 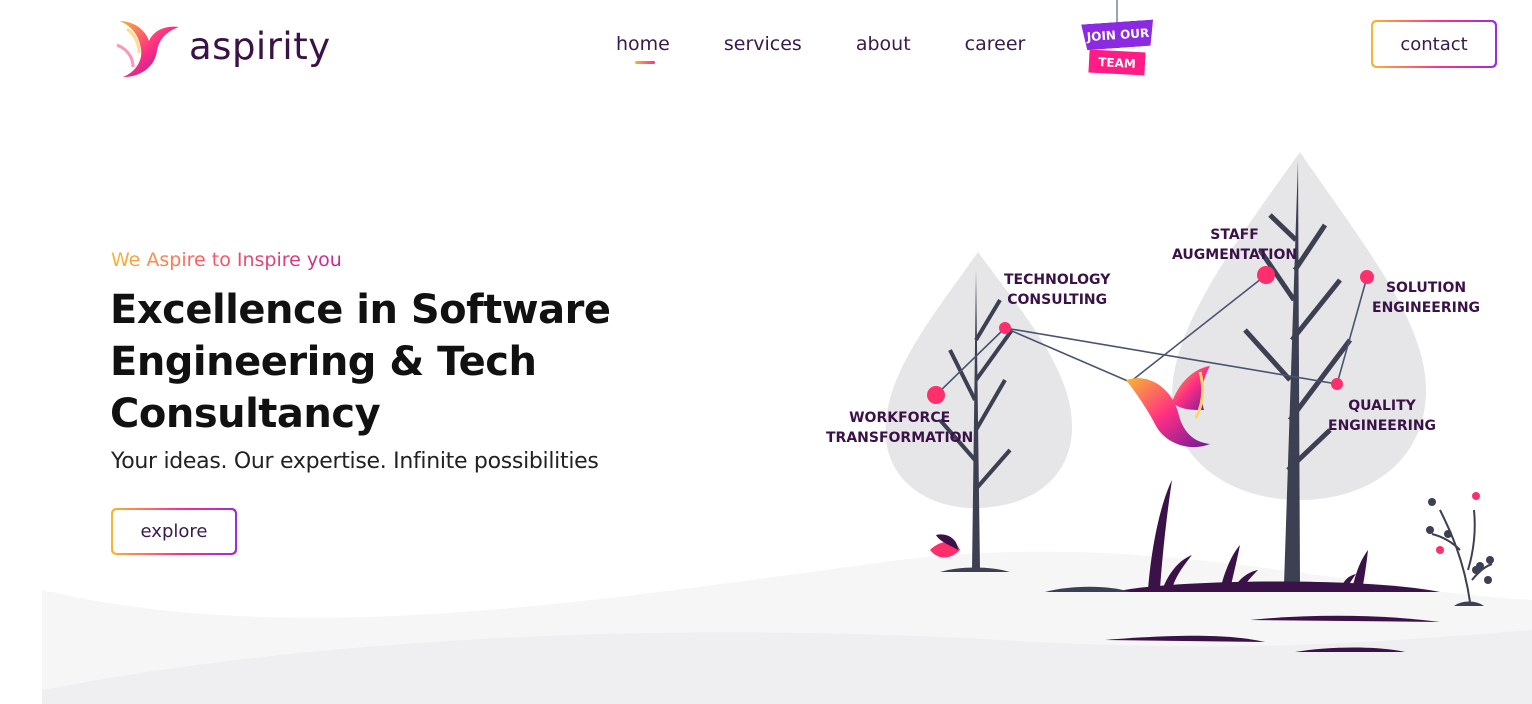 What do you see at coordinates (899, 428) in the screenshot?
I see `service-workforce-transformation: WORKFORCE TRANSFORMATION` at bounding box center [899, 428].